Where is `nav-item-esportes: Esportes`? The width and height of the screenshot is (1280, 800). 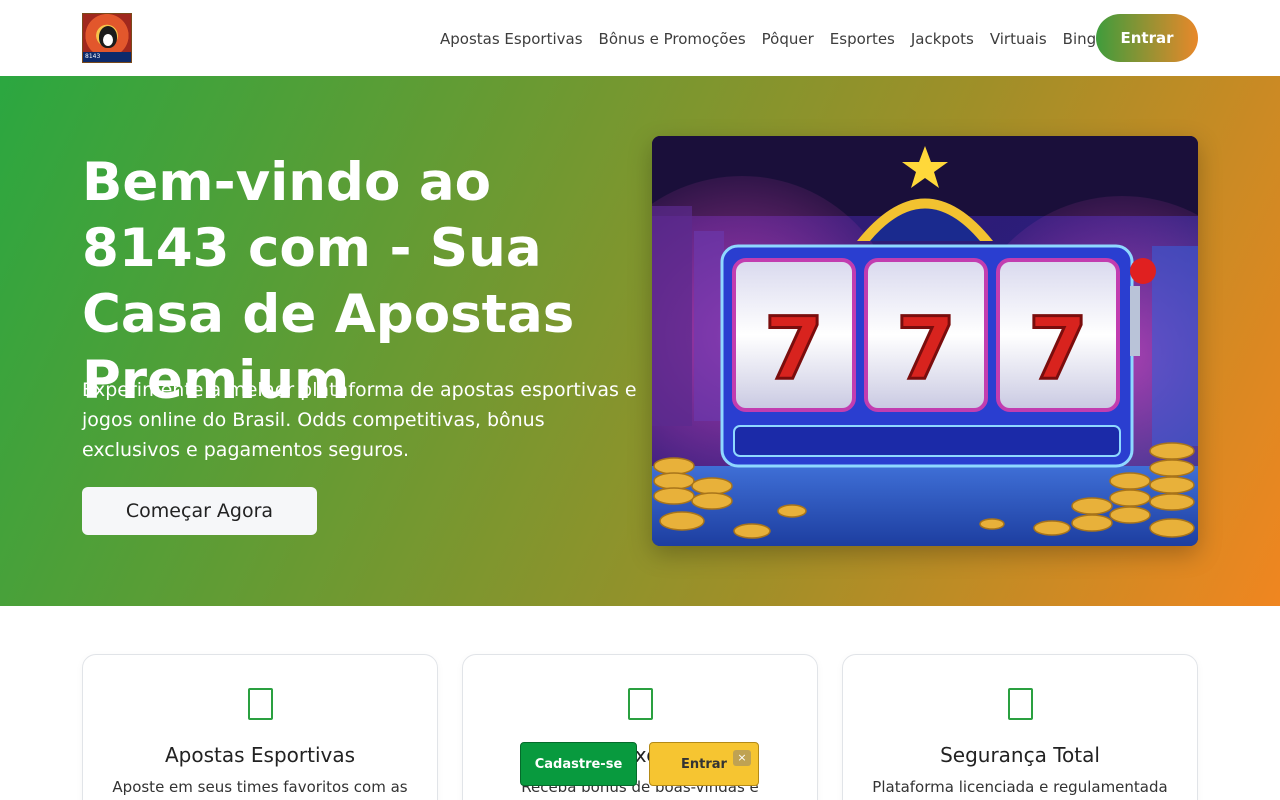 nav-item-esportes: Esportes is located at coordinates (862, 39).